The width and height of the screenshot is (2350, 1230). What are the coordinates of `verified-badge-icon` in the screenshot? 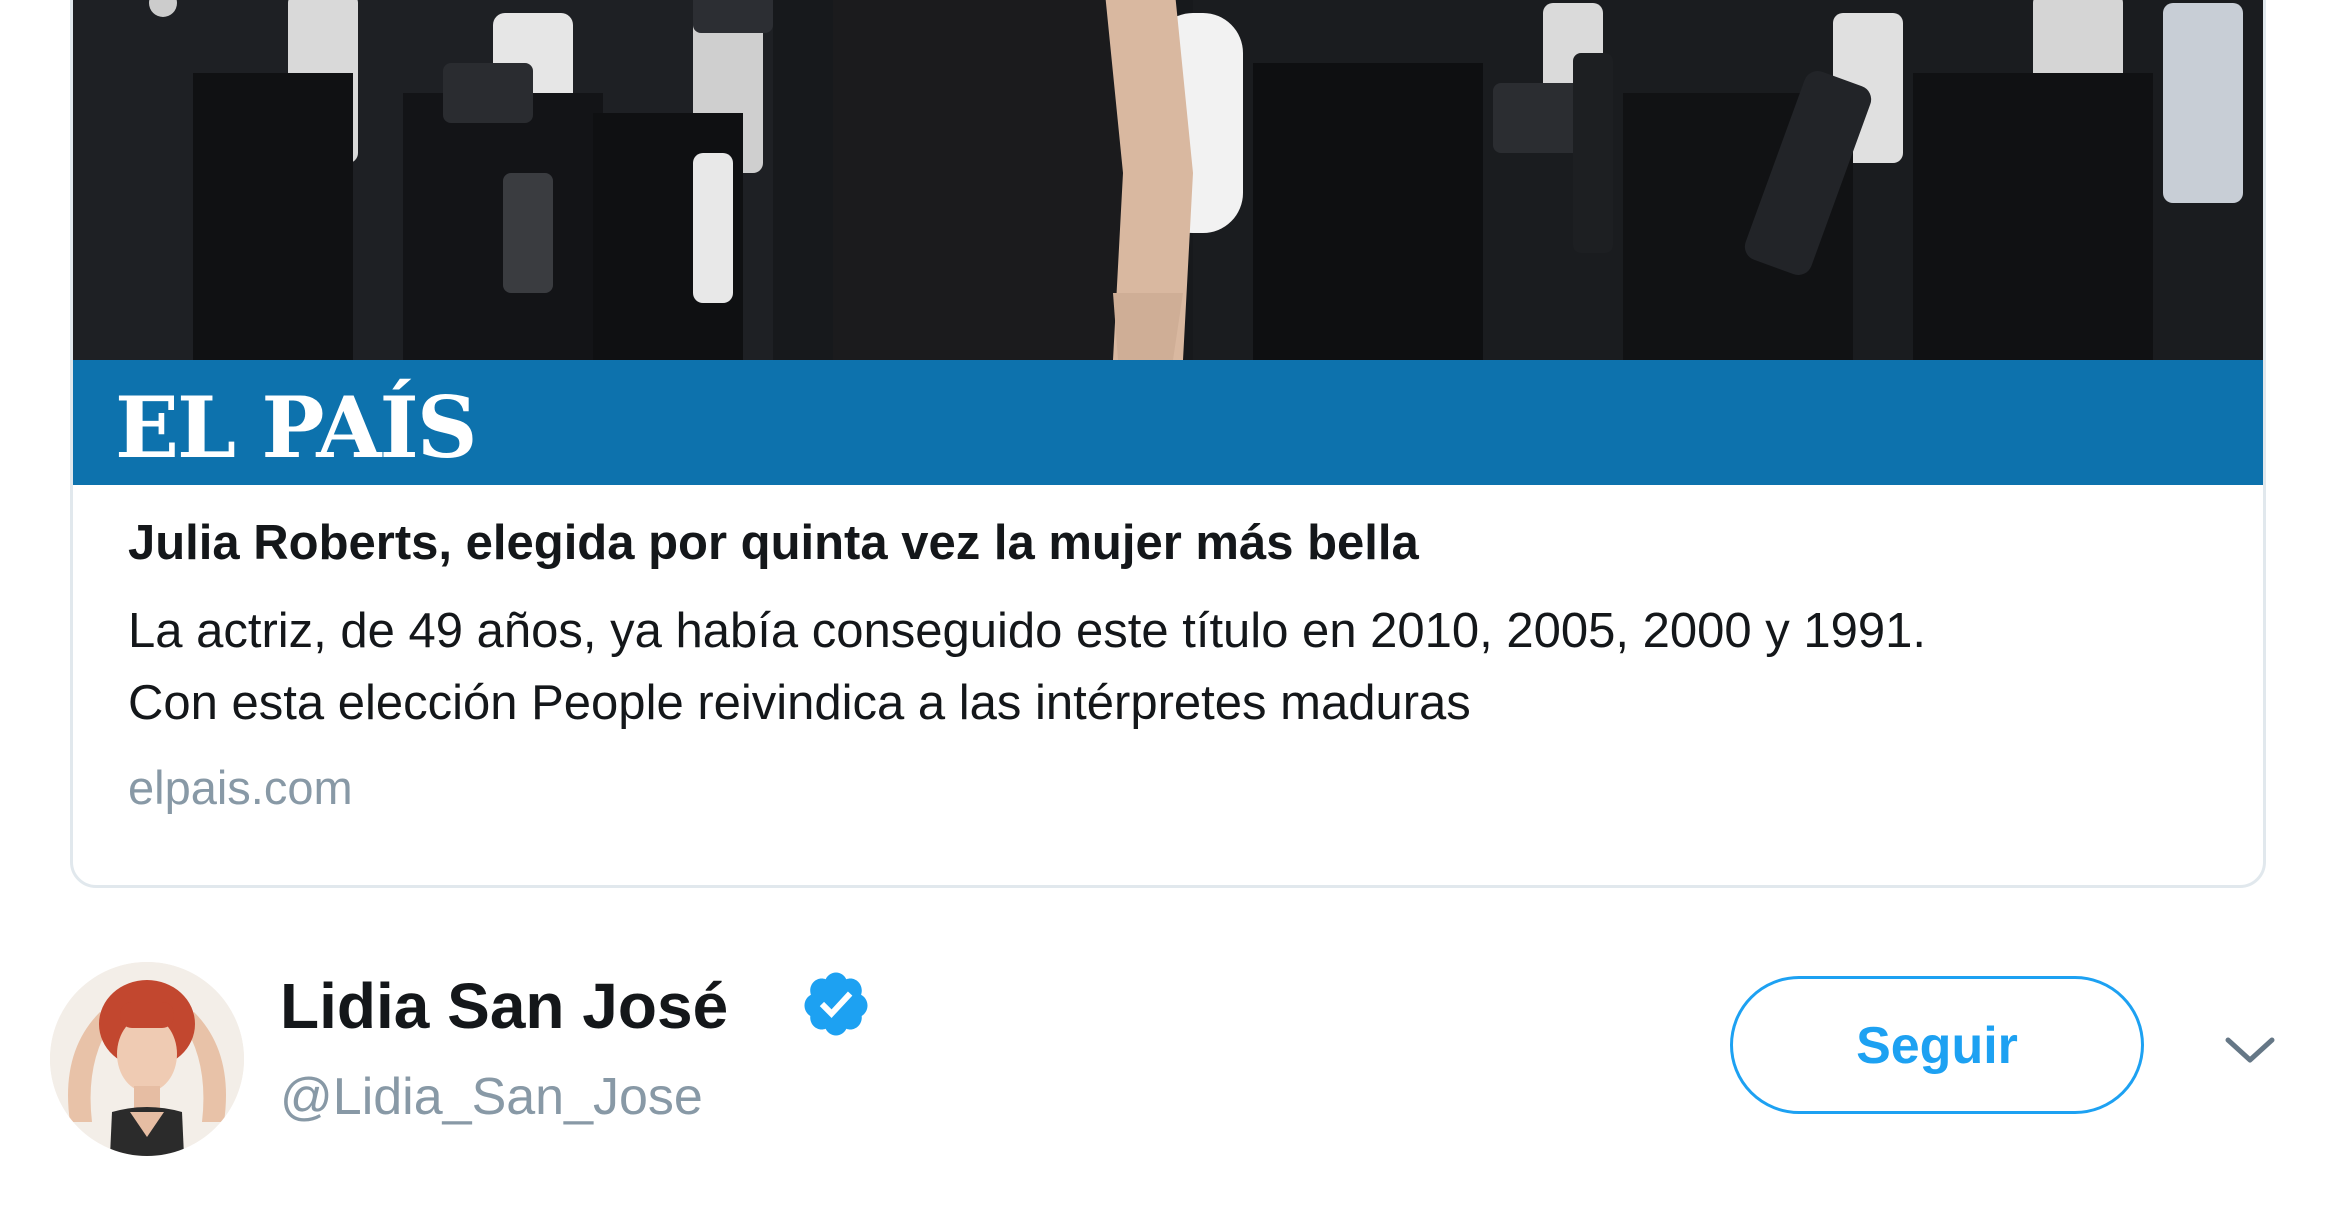 It's located at (836, 1004).